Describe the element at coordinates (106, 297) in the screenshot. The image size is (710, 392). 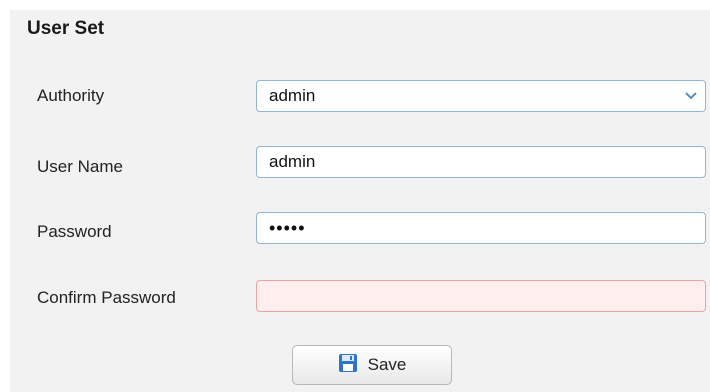
I see `confirm-password-label: Confirm Password` at that location.